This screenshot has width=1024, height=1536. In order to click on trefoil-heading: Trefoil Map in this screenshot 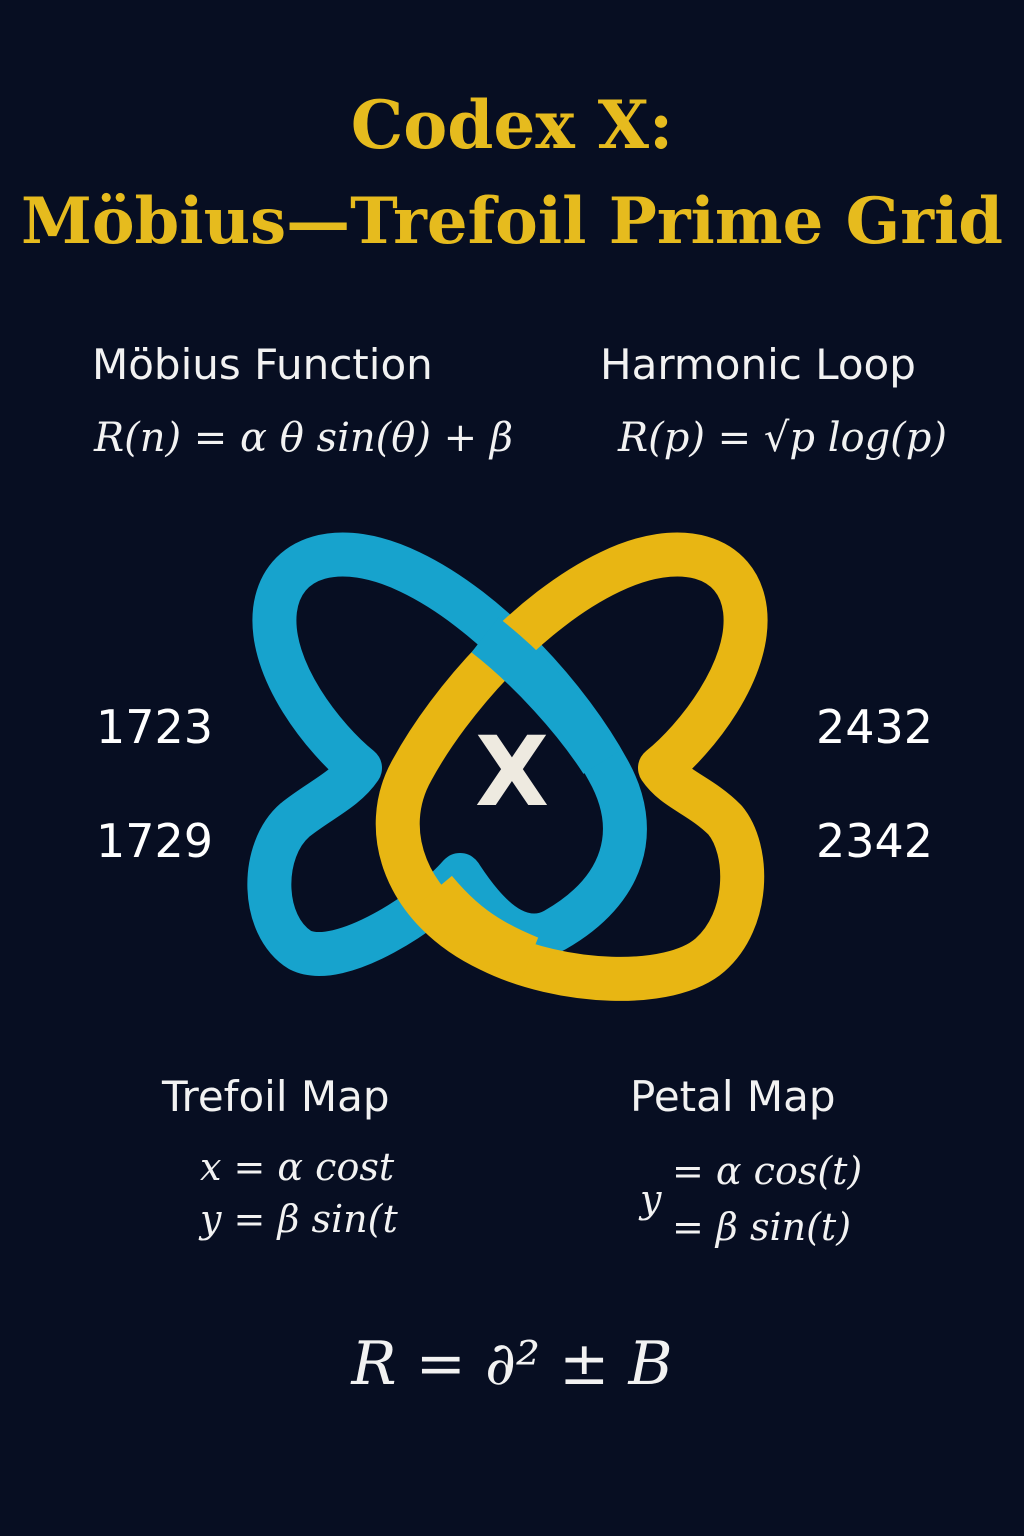, I will do `click(276, 1096)`.